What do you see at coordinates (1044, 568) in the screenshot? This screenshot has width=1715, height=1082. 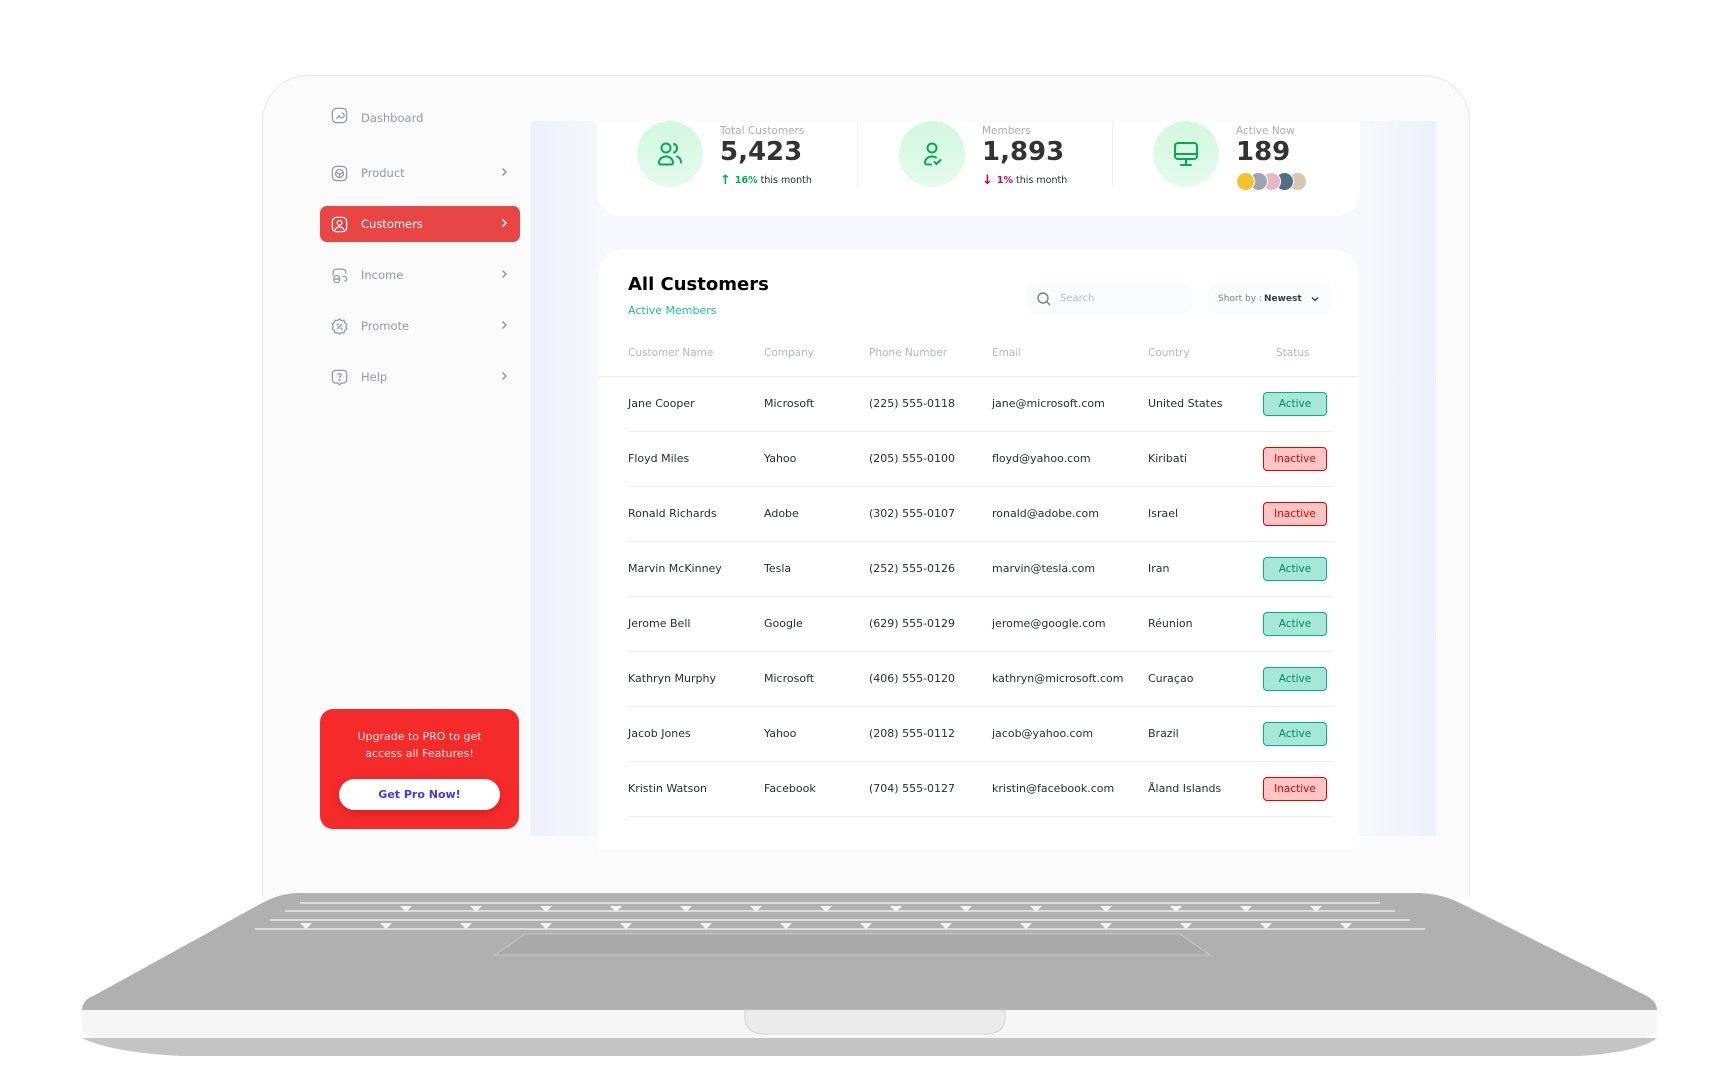 I see `email-cell: marvin@tesla.com` at bounding box center [1044, 568].